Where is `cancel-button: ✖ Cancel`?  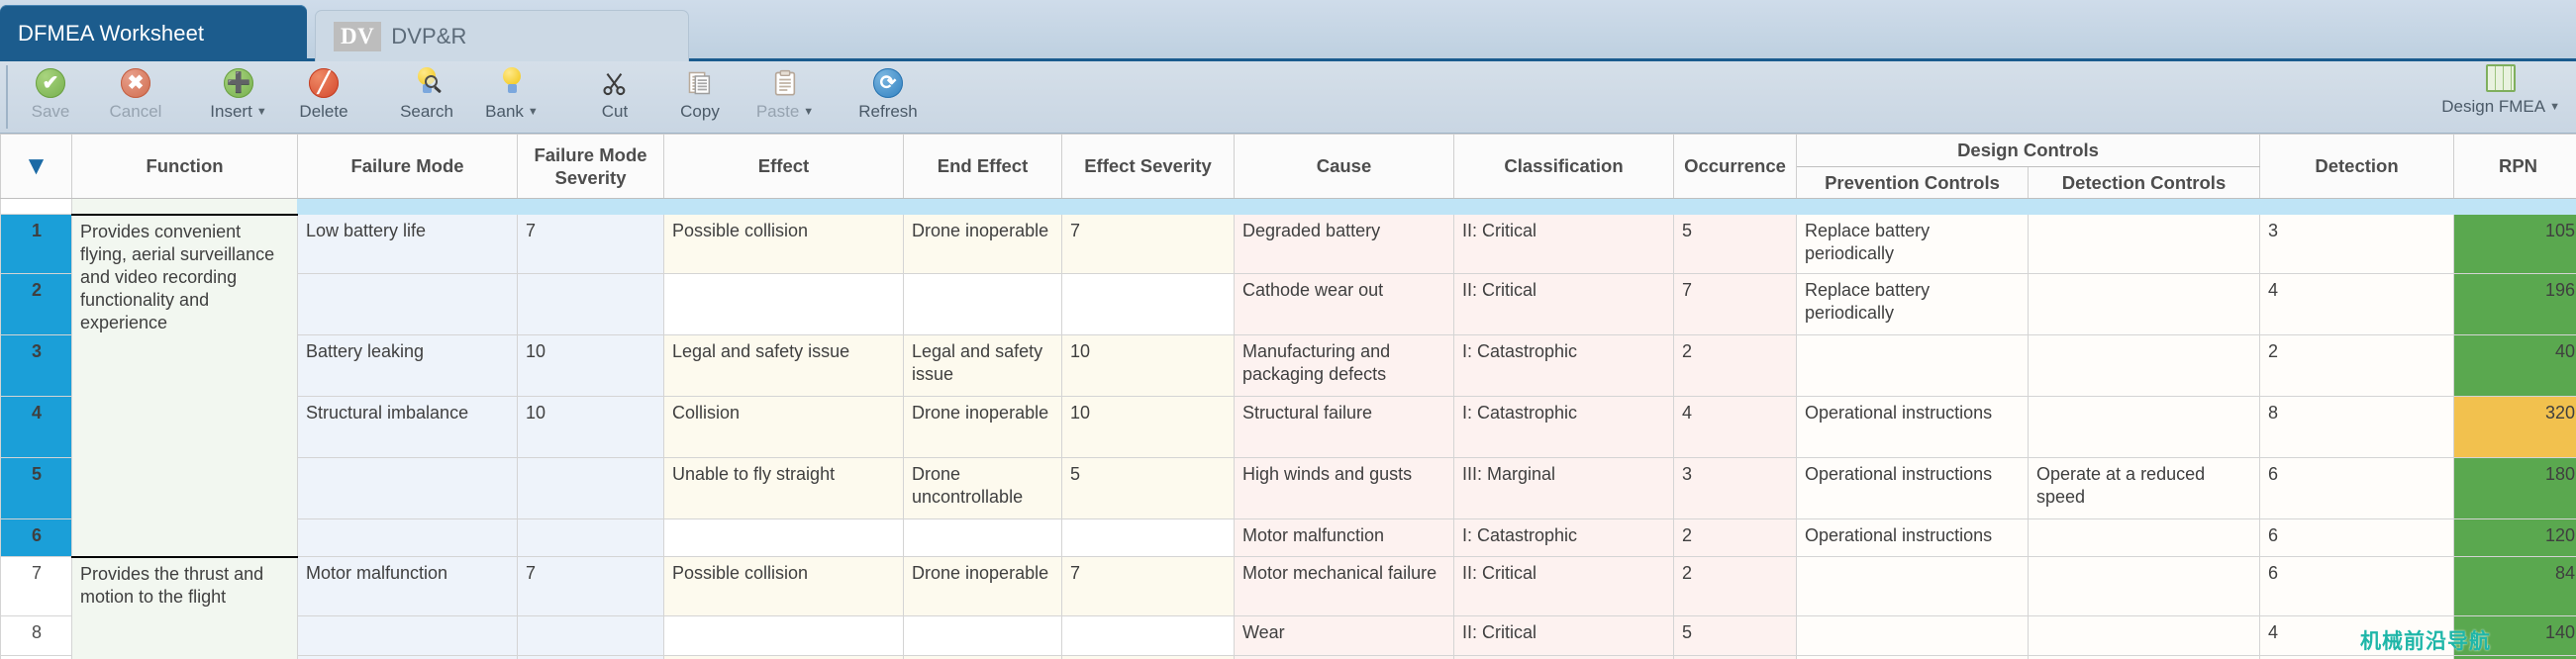 cancel-button: ✖ Cancel is located at coordinates (135, 95).